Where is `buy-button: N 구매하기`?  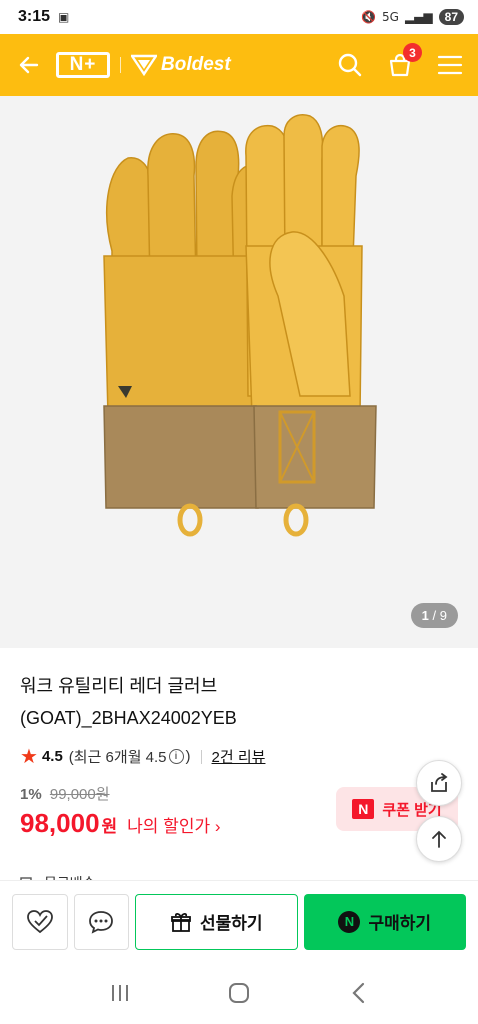
buy-button: N 구매하기 is located at coordinates (384, 921).